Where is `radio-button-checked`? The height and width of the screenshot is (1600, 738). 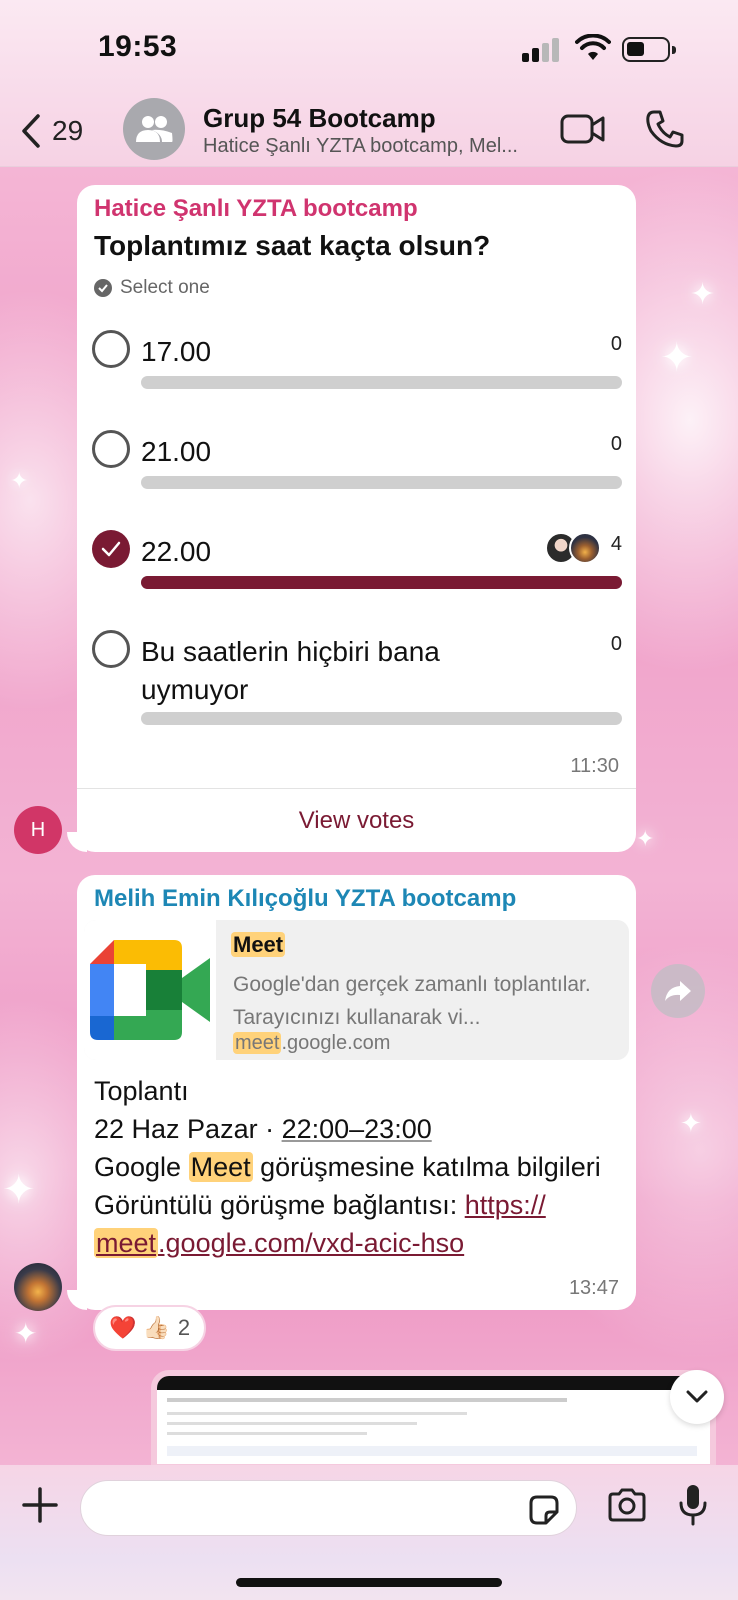 radio-button-checked is located at coordinates (111, 549).